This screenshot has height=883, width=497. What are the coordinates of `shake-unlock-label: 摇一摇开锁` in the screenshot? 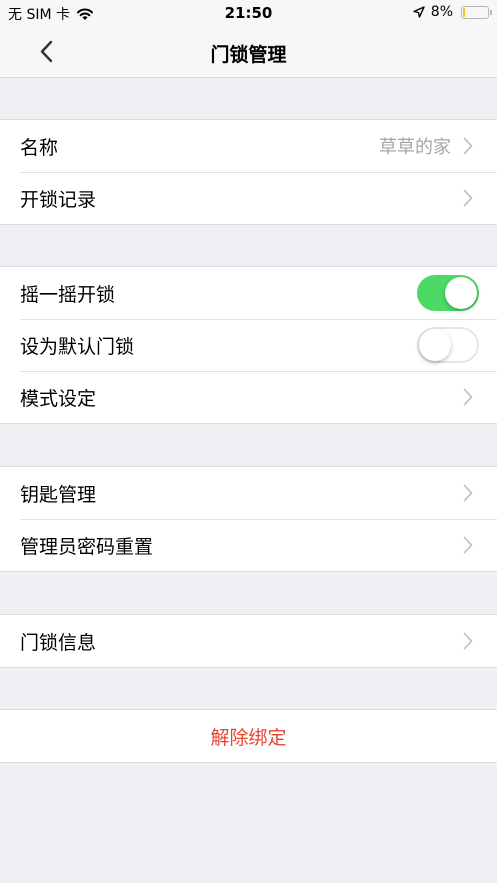 It's located at (68, 294).